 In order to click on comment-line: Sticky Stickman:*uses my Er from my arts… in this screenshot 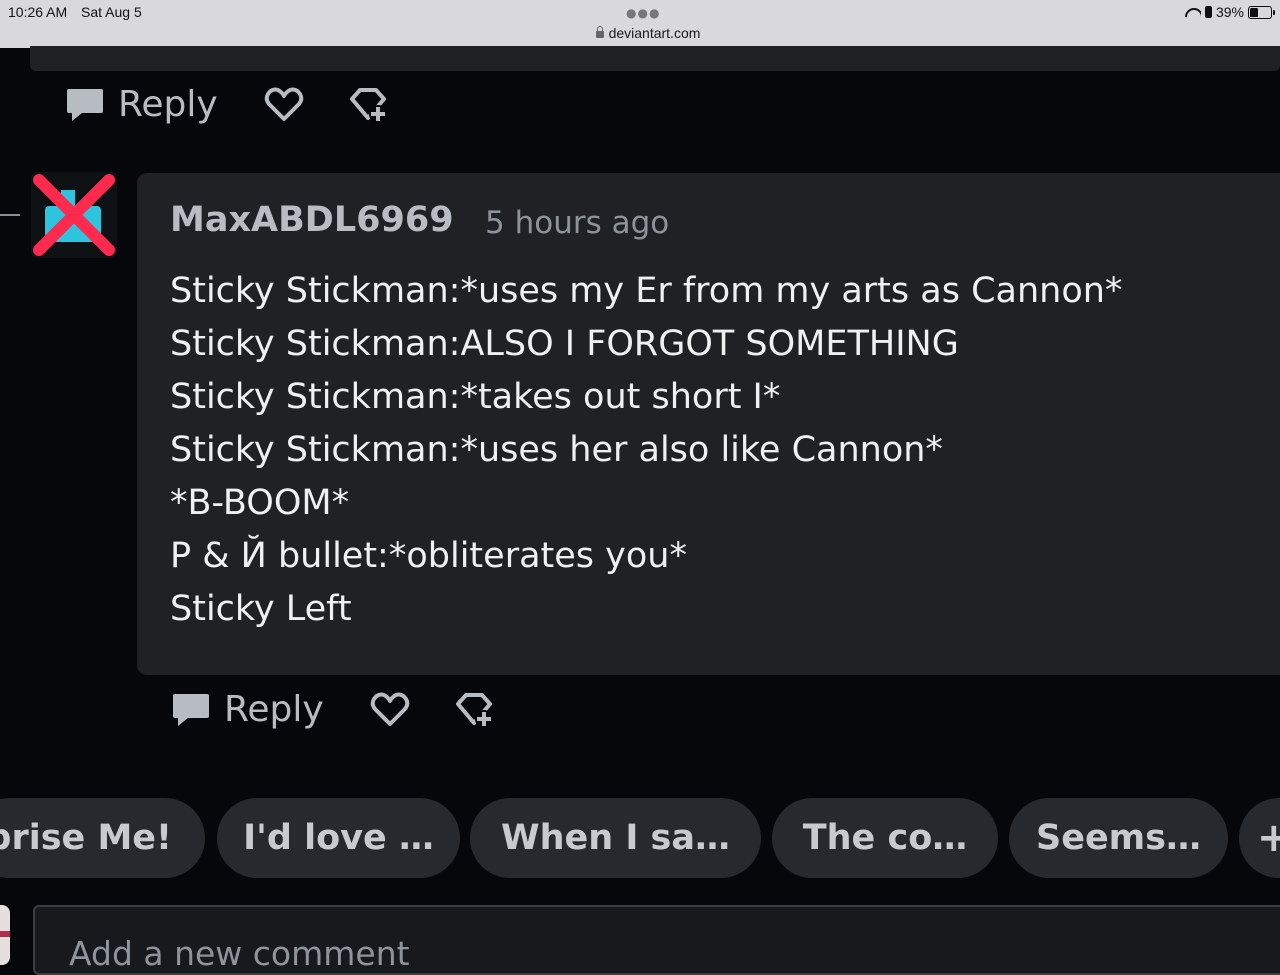, I will do `click(646, 291)`.